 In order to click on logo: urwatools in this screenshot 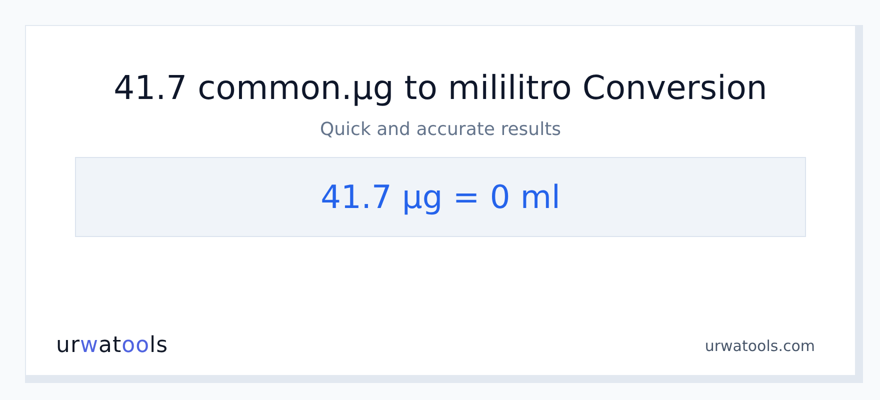, I will do `click(112, 346)`.